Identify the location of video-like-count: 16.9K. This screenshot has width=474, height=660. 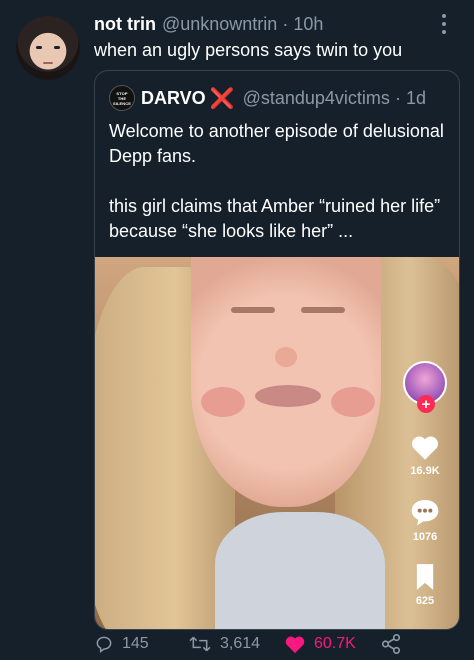
(425, 471).